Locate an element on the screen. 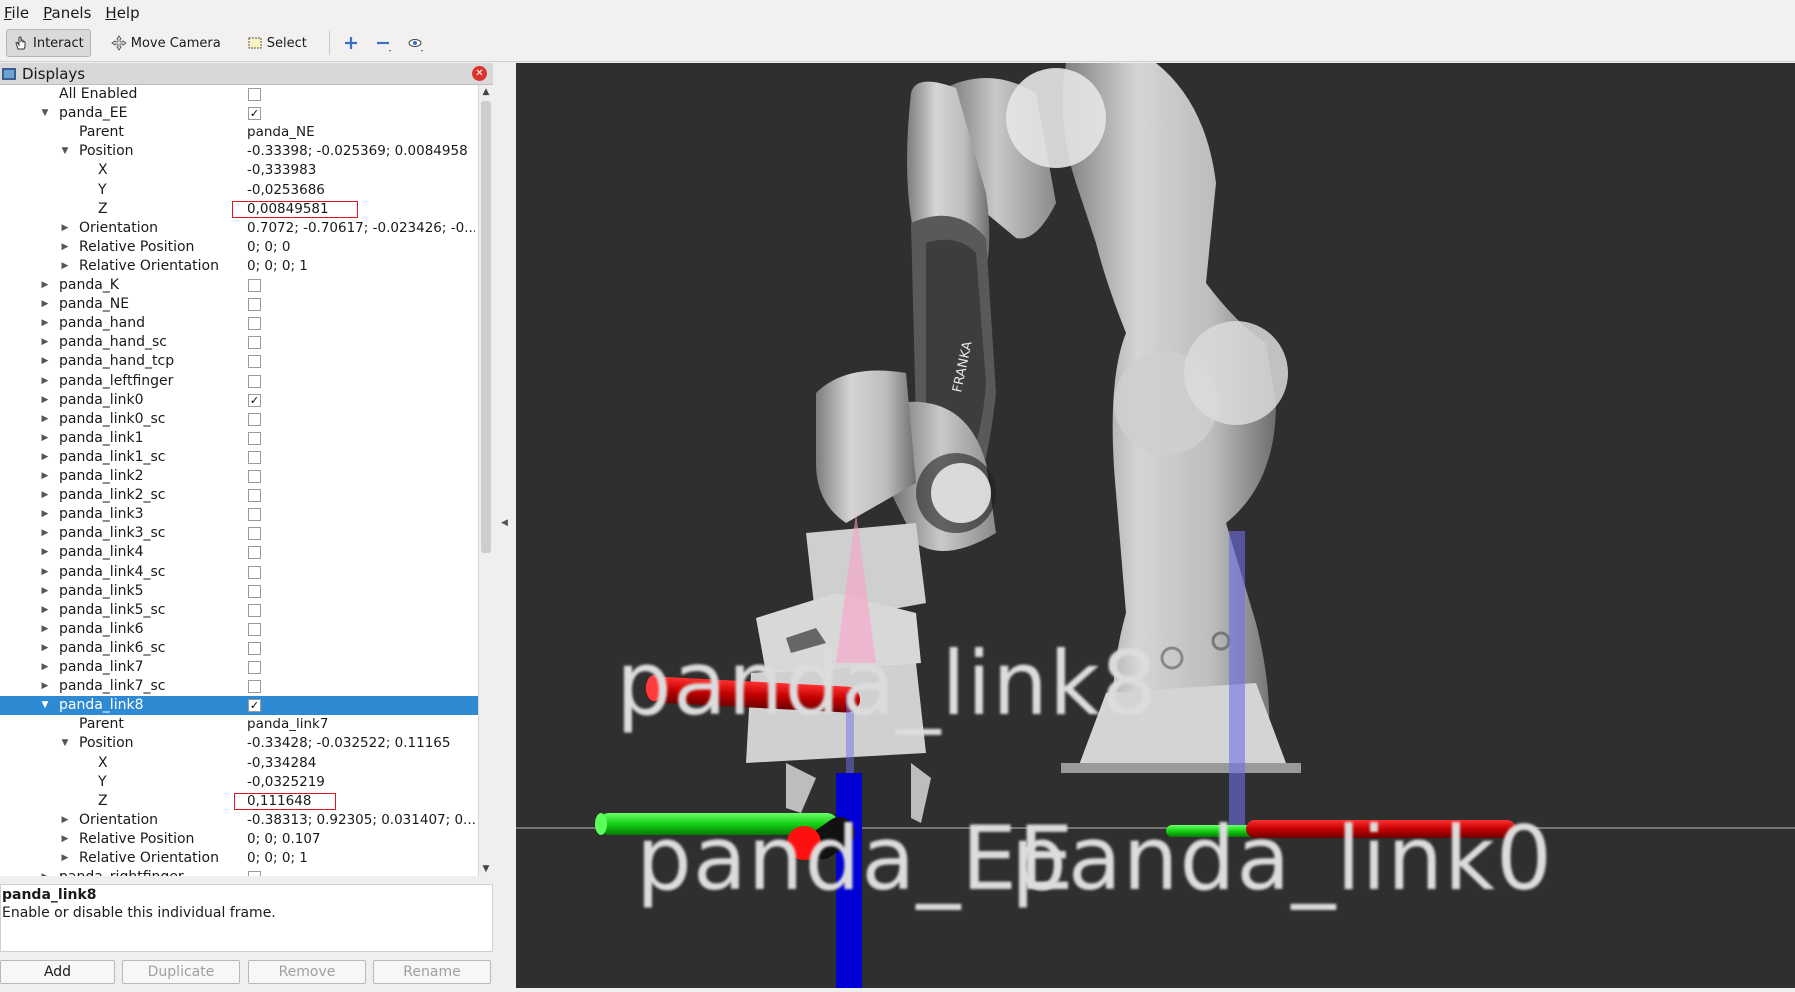  move-camera-tool-button: Move Camera is located at coordinates (166, 43).